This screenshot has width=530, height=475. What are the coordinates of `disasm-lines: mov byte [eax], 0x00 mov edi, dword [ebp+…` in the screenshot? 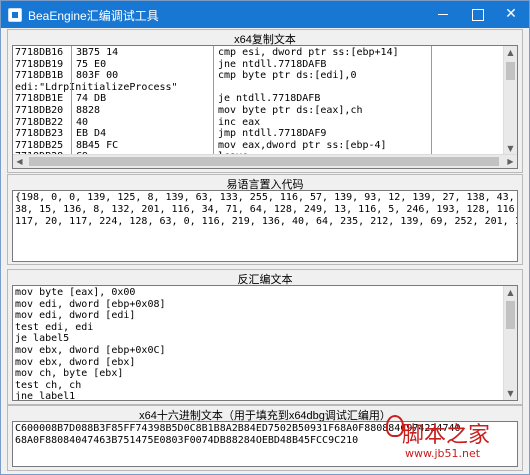 It's located at (90, 344).